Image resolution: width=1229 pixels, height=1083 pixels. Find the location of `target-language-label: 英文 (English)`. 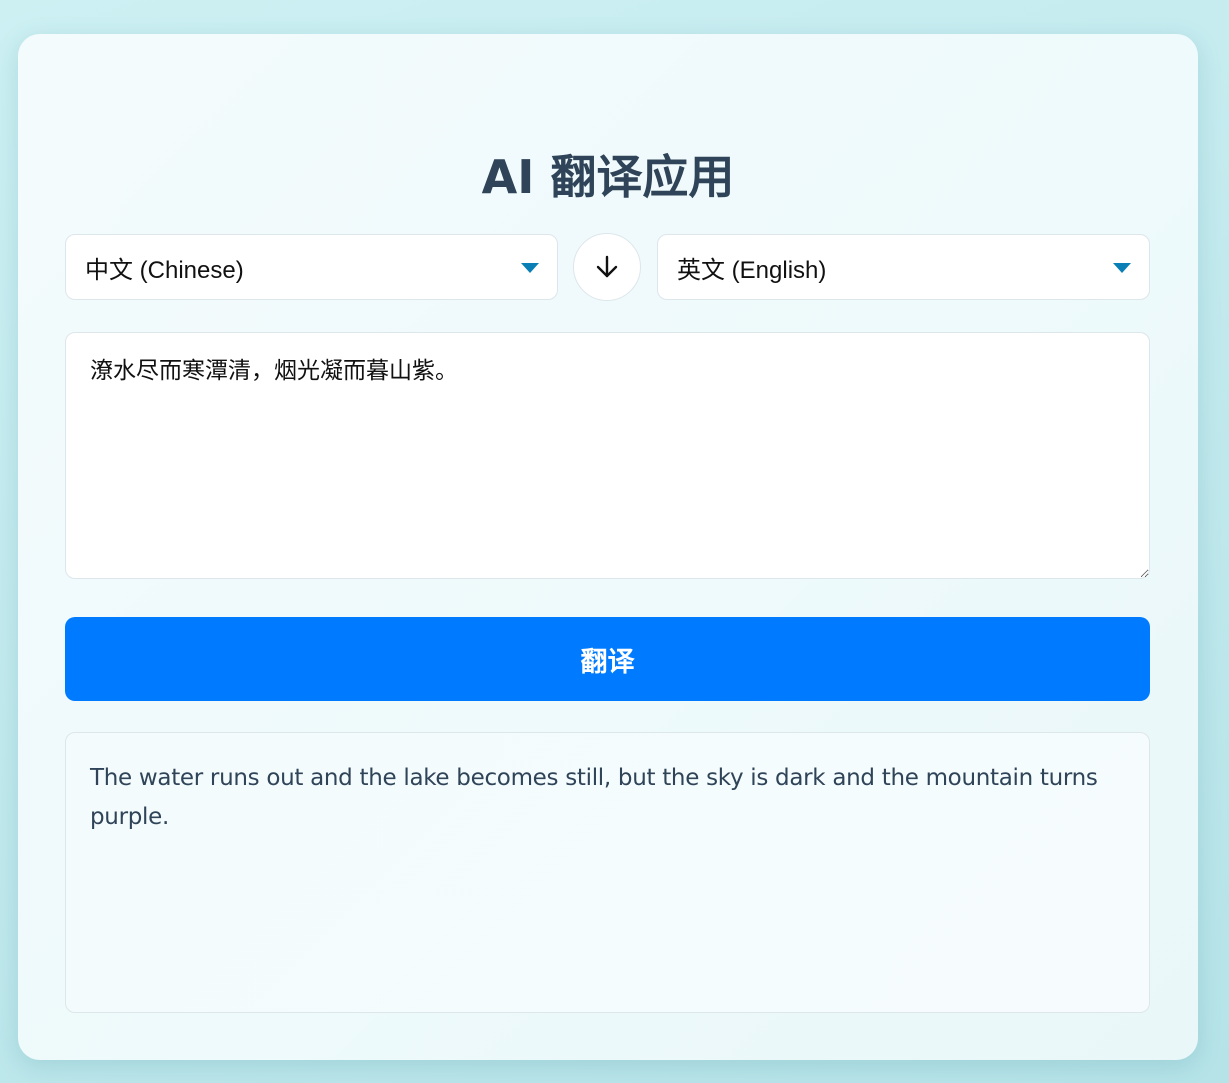

target-language-label: 英文 (English) is located at coordinates (752, 270).